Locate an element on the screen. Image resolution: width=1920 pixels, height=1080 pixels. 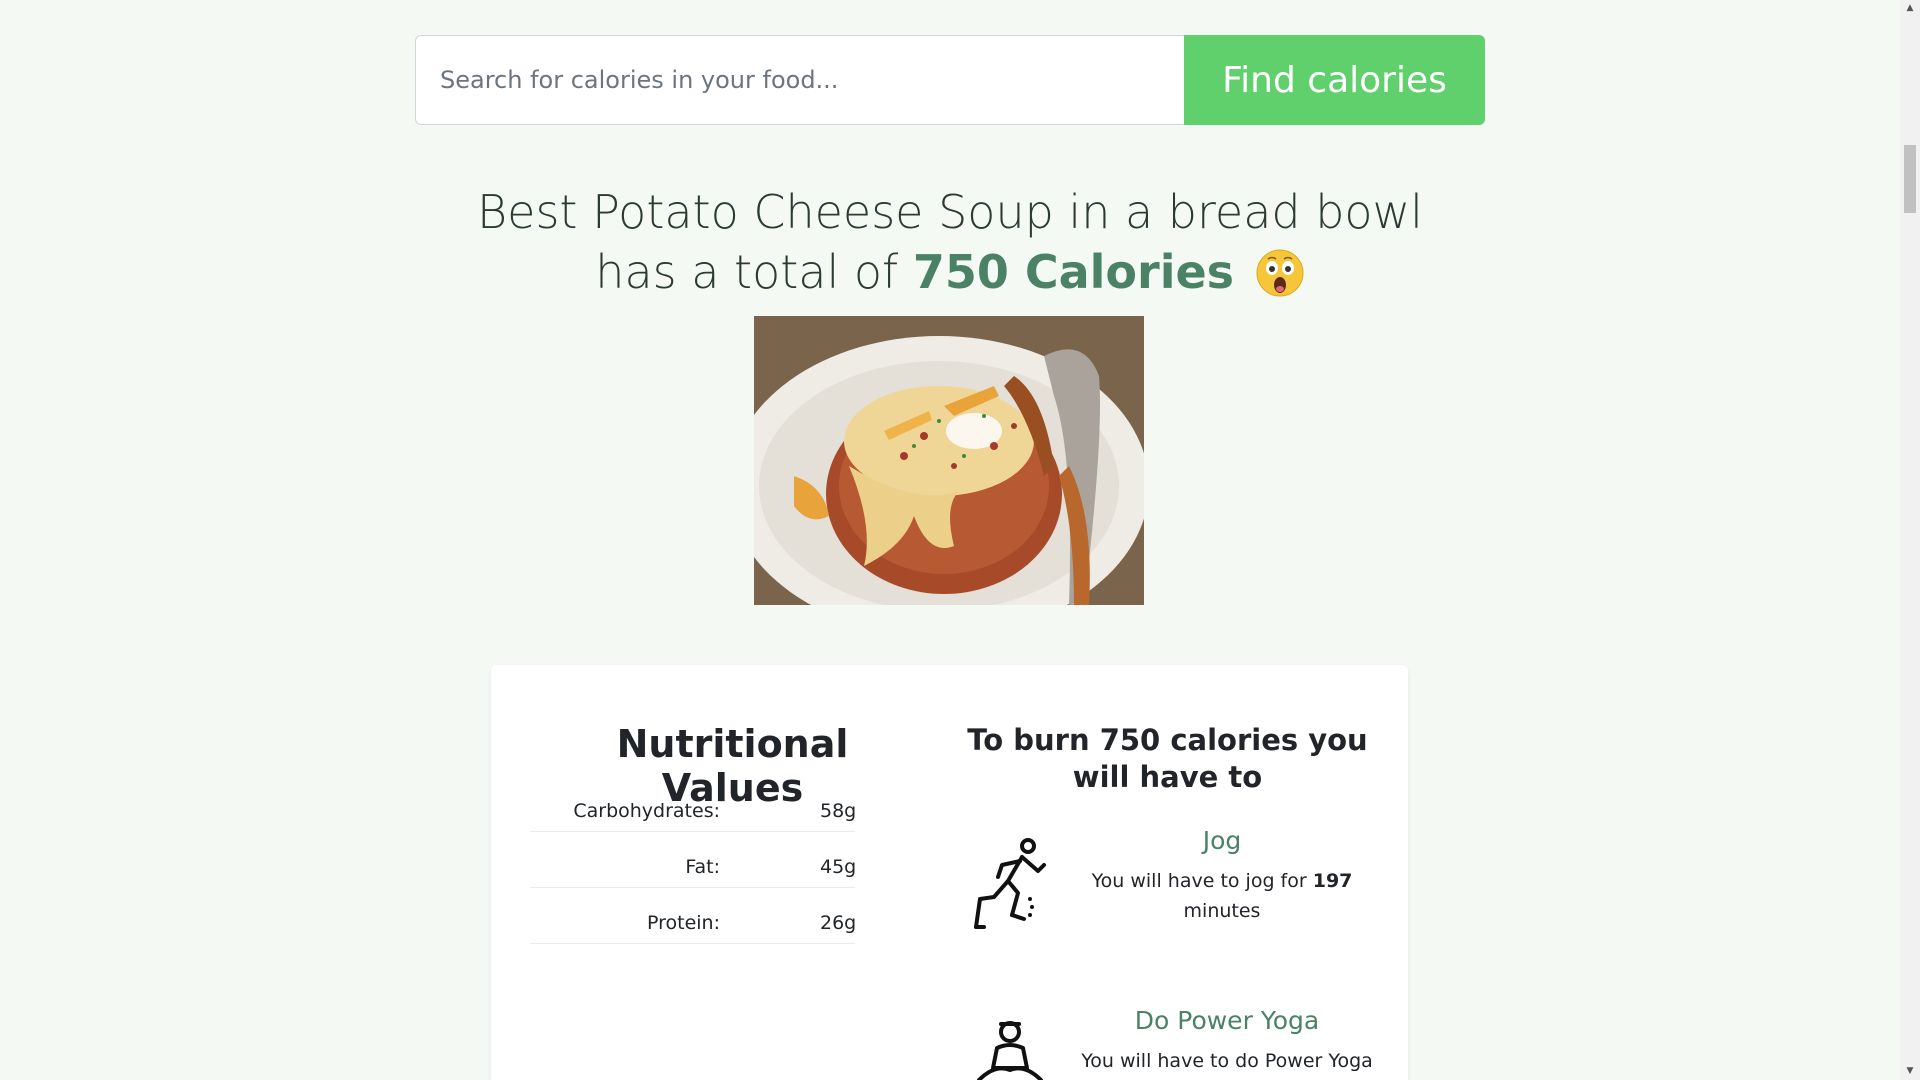
activity-yoga-title: Do Power Yoga is located at coordinates (1227, 1020).